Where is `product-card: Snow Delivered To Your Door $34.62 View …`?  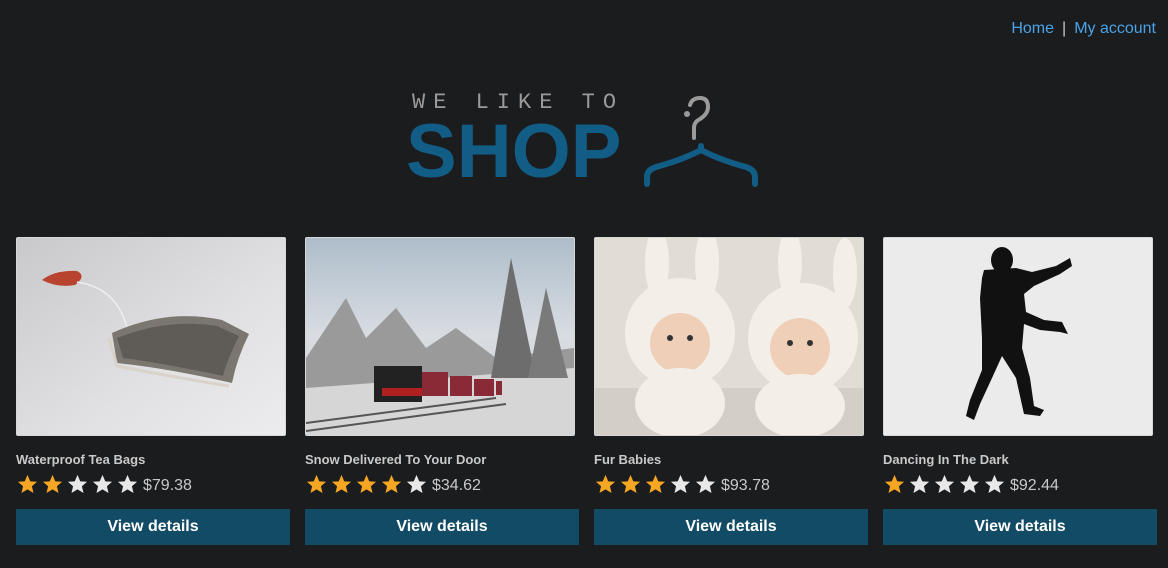 product-card: Snow Delivered To Your Door $34.62 View … is located at coordinates (442, 391).